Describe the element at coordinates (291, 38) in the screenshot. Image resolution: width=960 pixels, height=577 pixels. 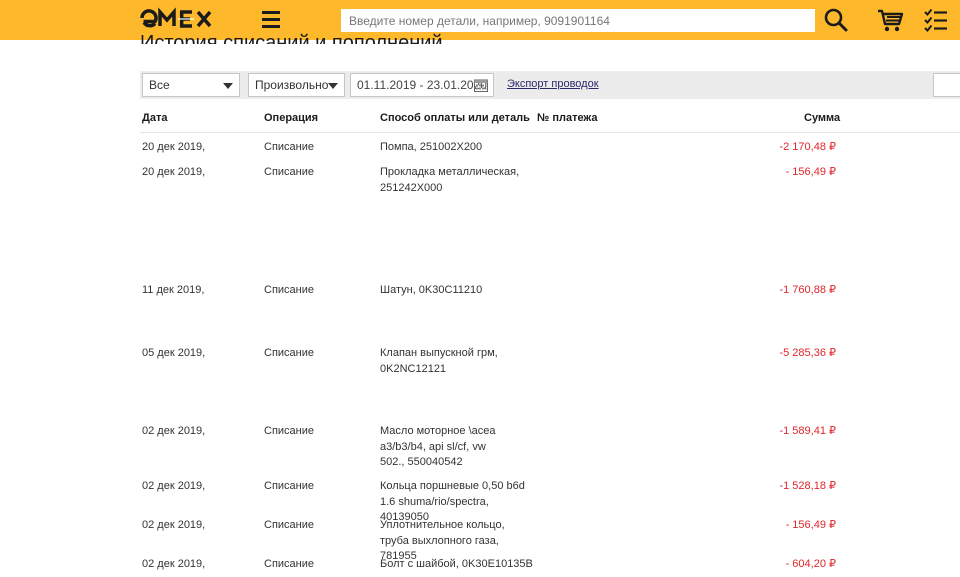
I see `page-title: История списаний и пополнений` at that location.